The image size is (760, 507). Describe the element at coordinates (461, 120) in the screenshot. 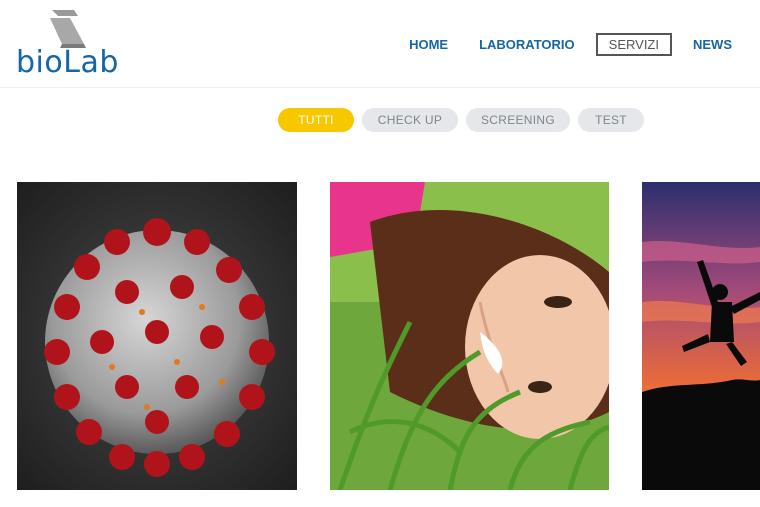

I see `filter-bar: TUTTI CHECK UP SCREENING TEST` at that location.